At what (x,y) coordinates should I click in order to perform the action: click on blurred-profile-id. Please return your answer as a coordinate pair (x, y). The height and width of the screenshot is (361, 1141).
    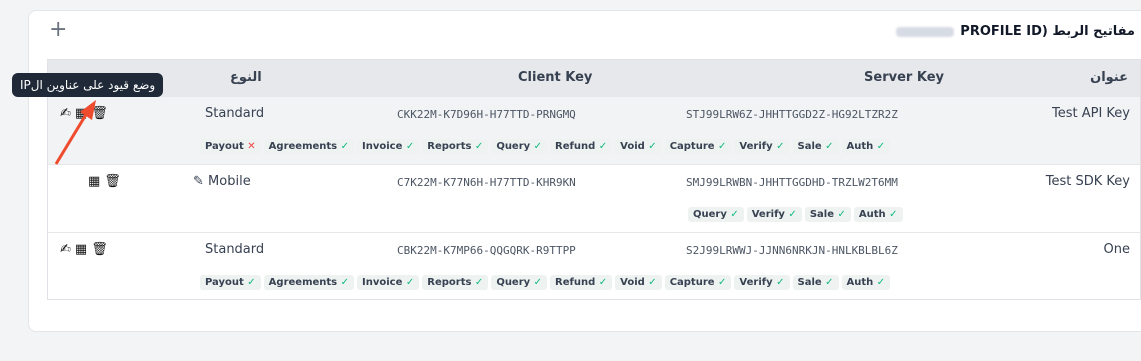
    Looking at the image, I should click on (925, 31).